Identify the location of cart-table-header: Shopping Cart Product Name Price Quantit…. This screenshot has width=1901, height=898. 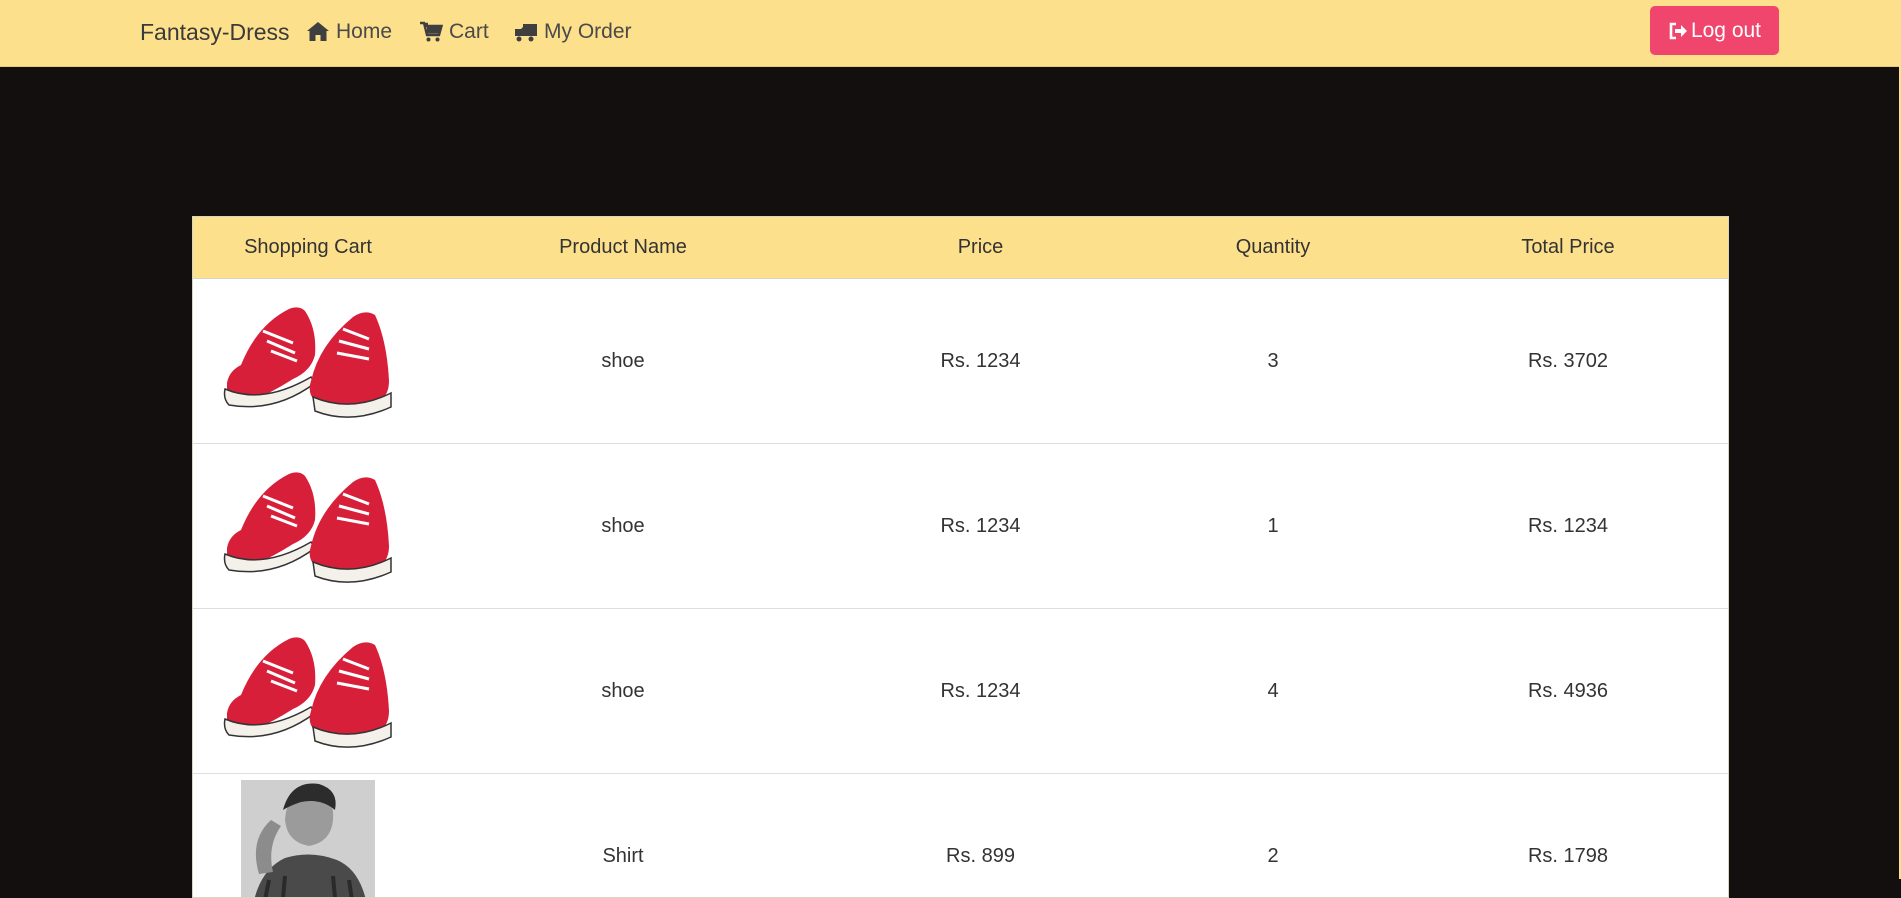
(960, 248).